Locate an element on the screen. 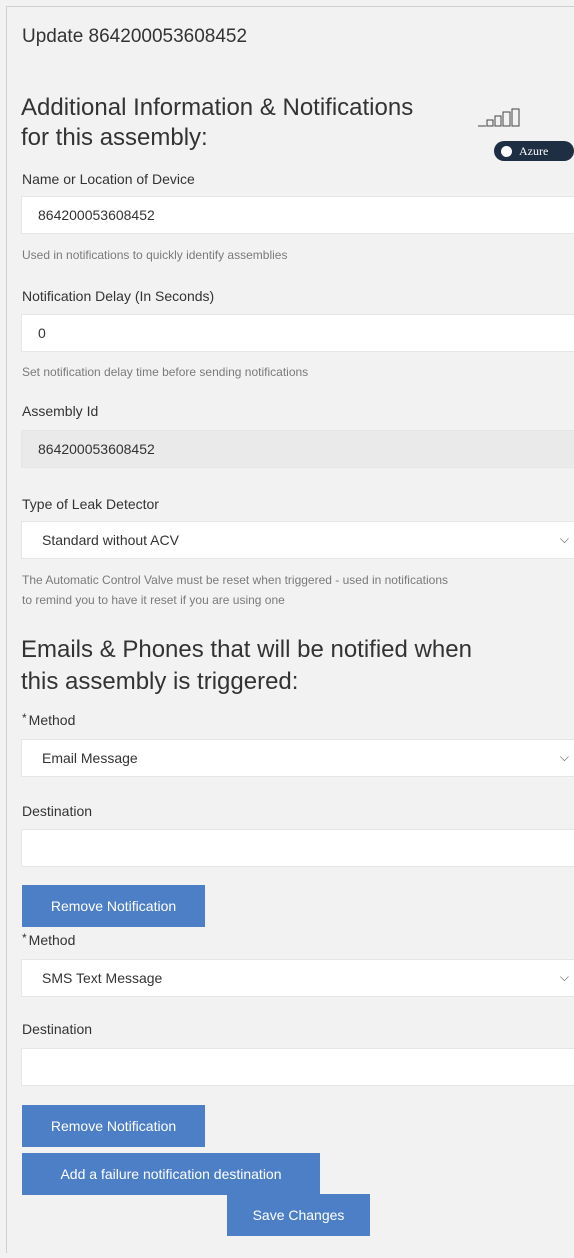  method-selected-1: Email Message is located at coordinates (90, 758).